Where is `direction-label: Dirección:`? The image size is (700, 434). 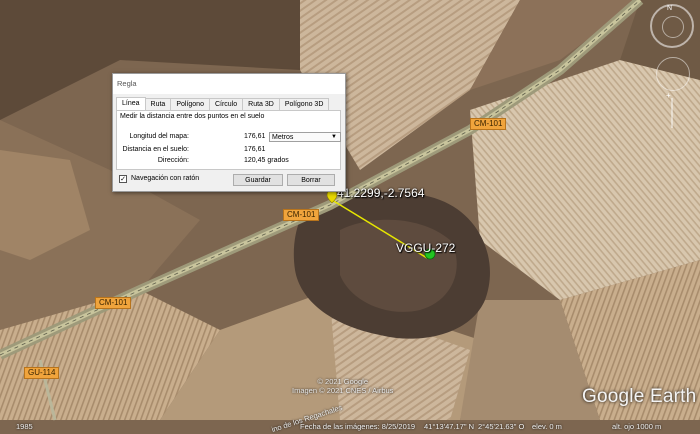 direction-label: Dirección: is located at coordinates (173, 160).